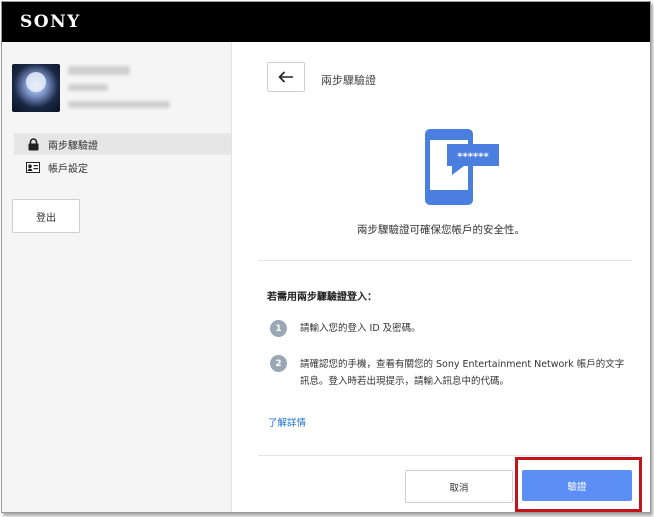  Describe the element at coordinates (33, 144) in the screenshot. I see `lock-icon` at that location.